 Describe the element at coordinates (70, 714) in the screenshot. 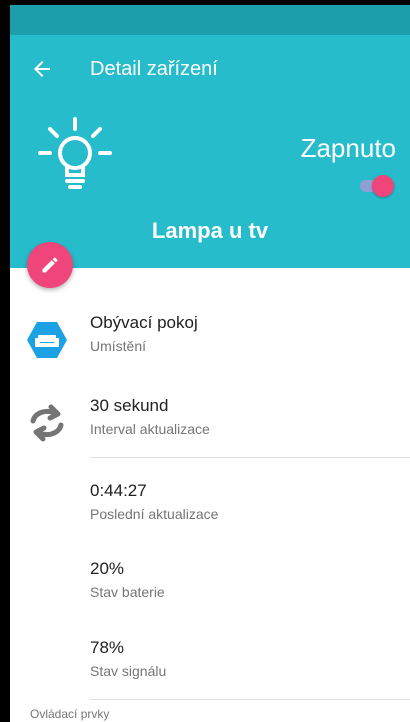

I see `controls-section-header: Ovládací prvky` at that location.